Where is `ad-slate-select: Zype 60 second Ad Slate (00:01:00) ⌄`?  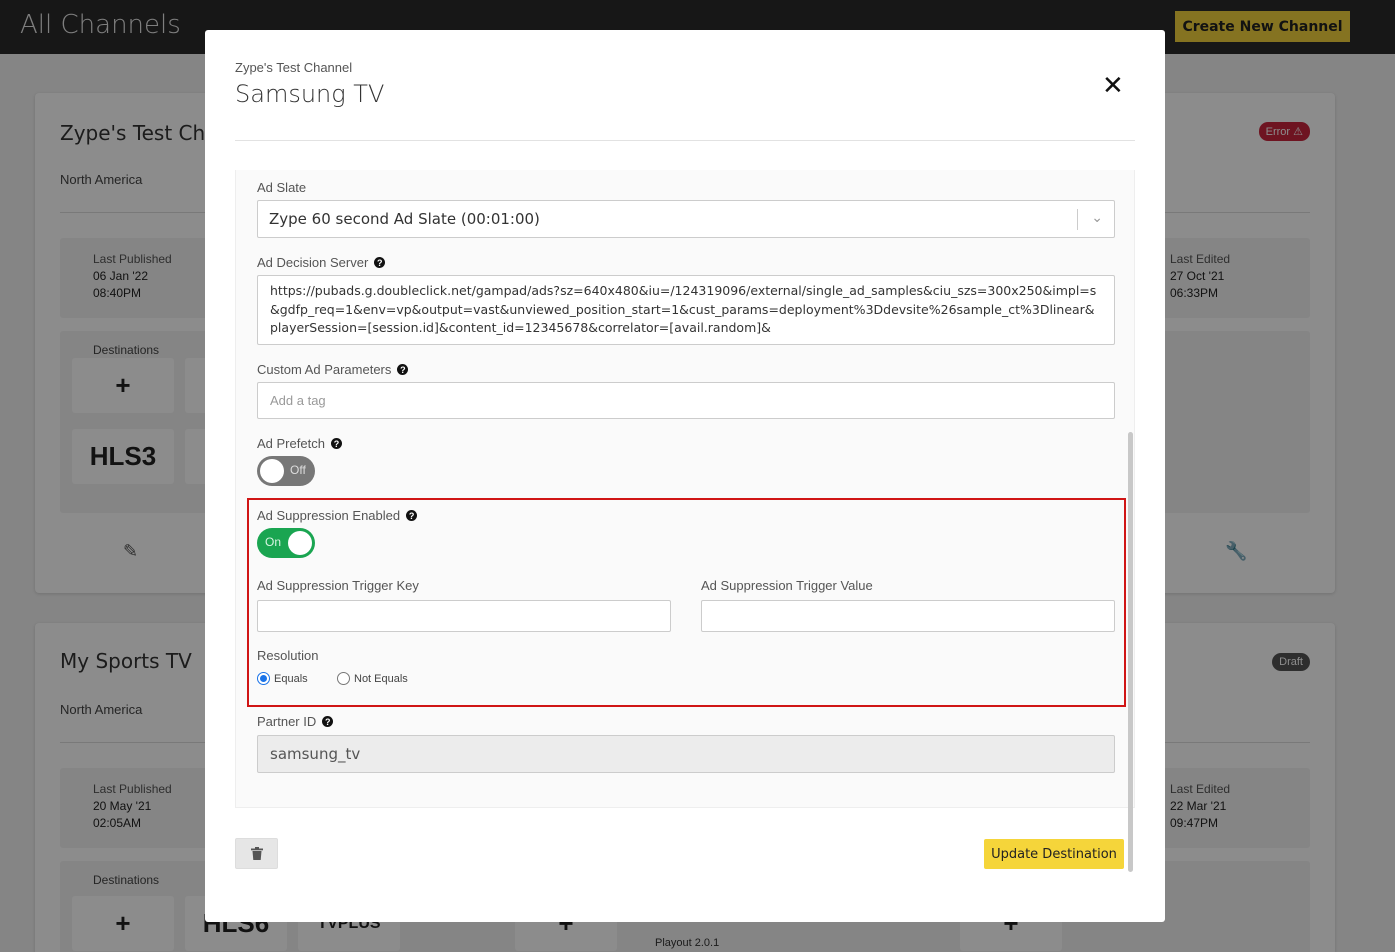
ad-slate-select: Zype 60 second Ad Slate (00:01:00) ⌄ is located at coordinates (686, 219).